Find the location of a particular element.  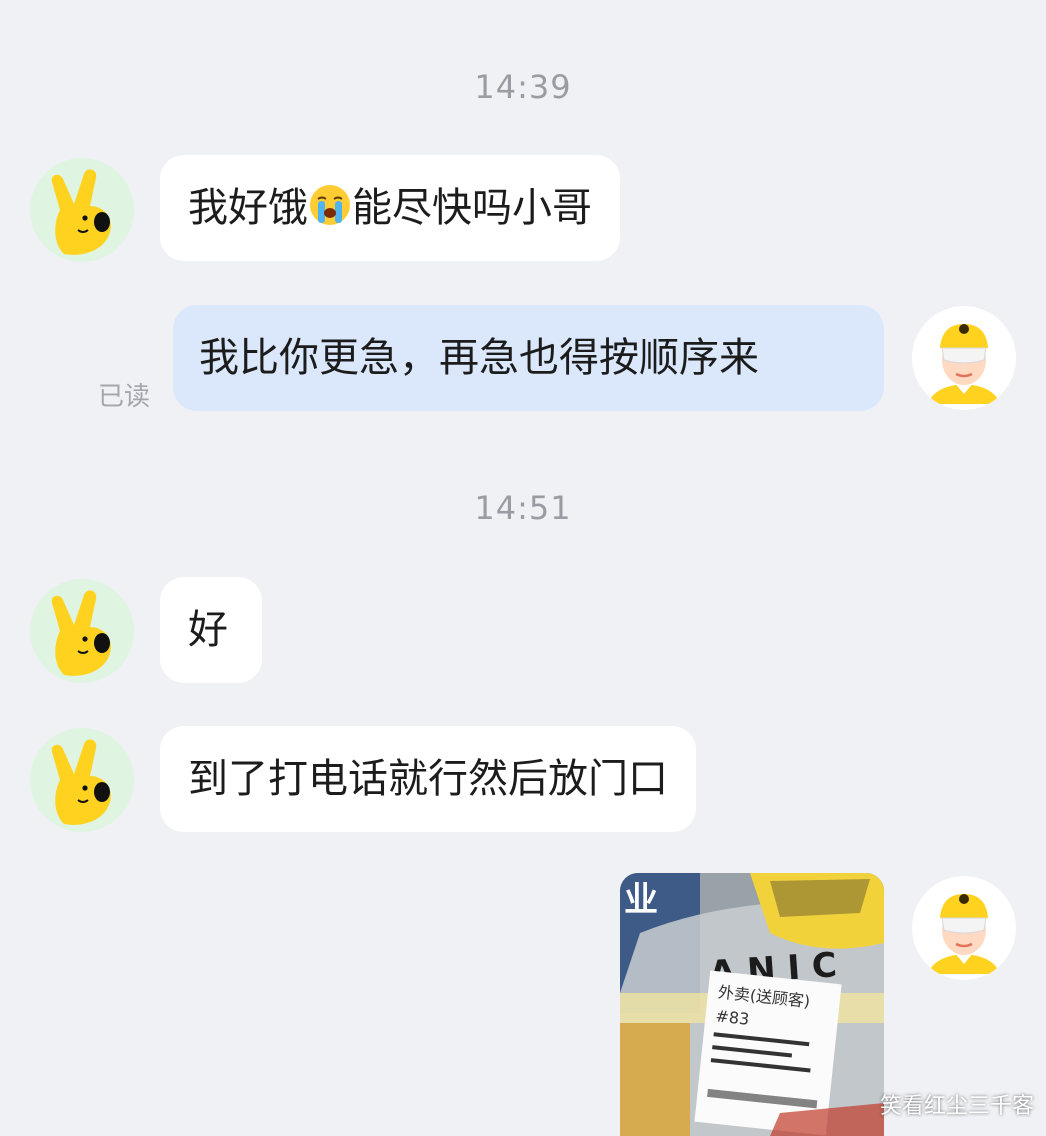

message-text: 好 is located at coordinates (208, 630).